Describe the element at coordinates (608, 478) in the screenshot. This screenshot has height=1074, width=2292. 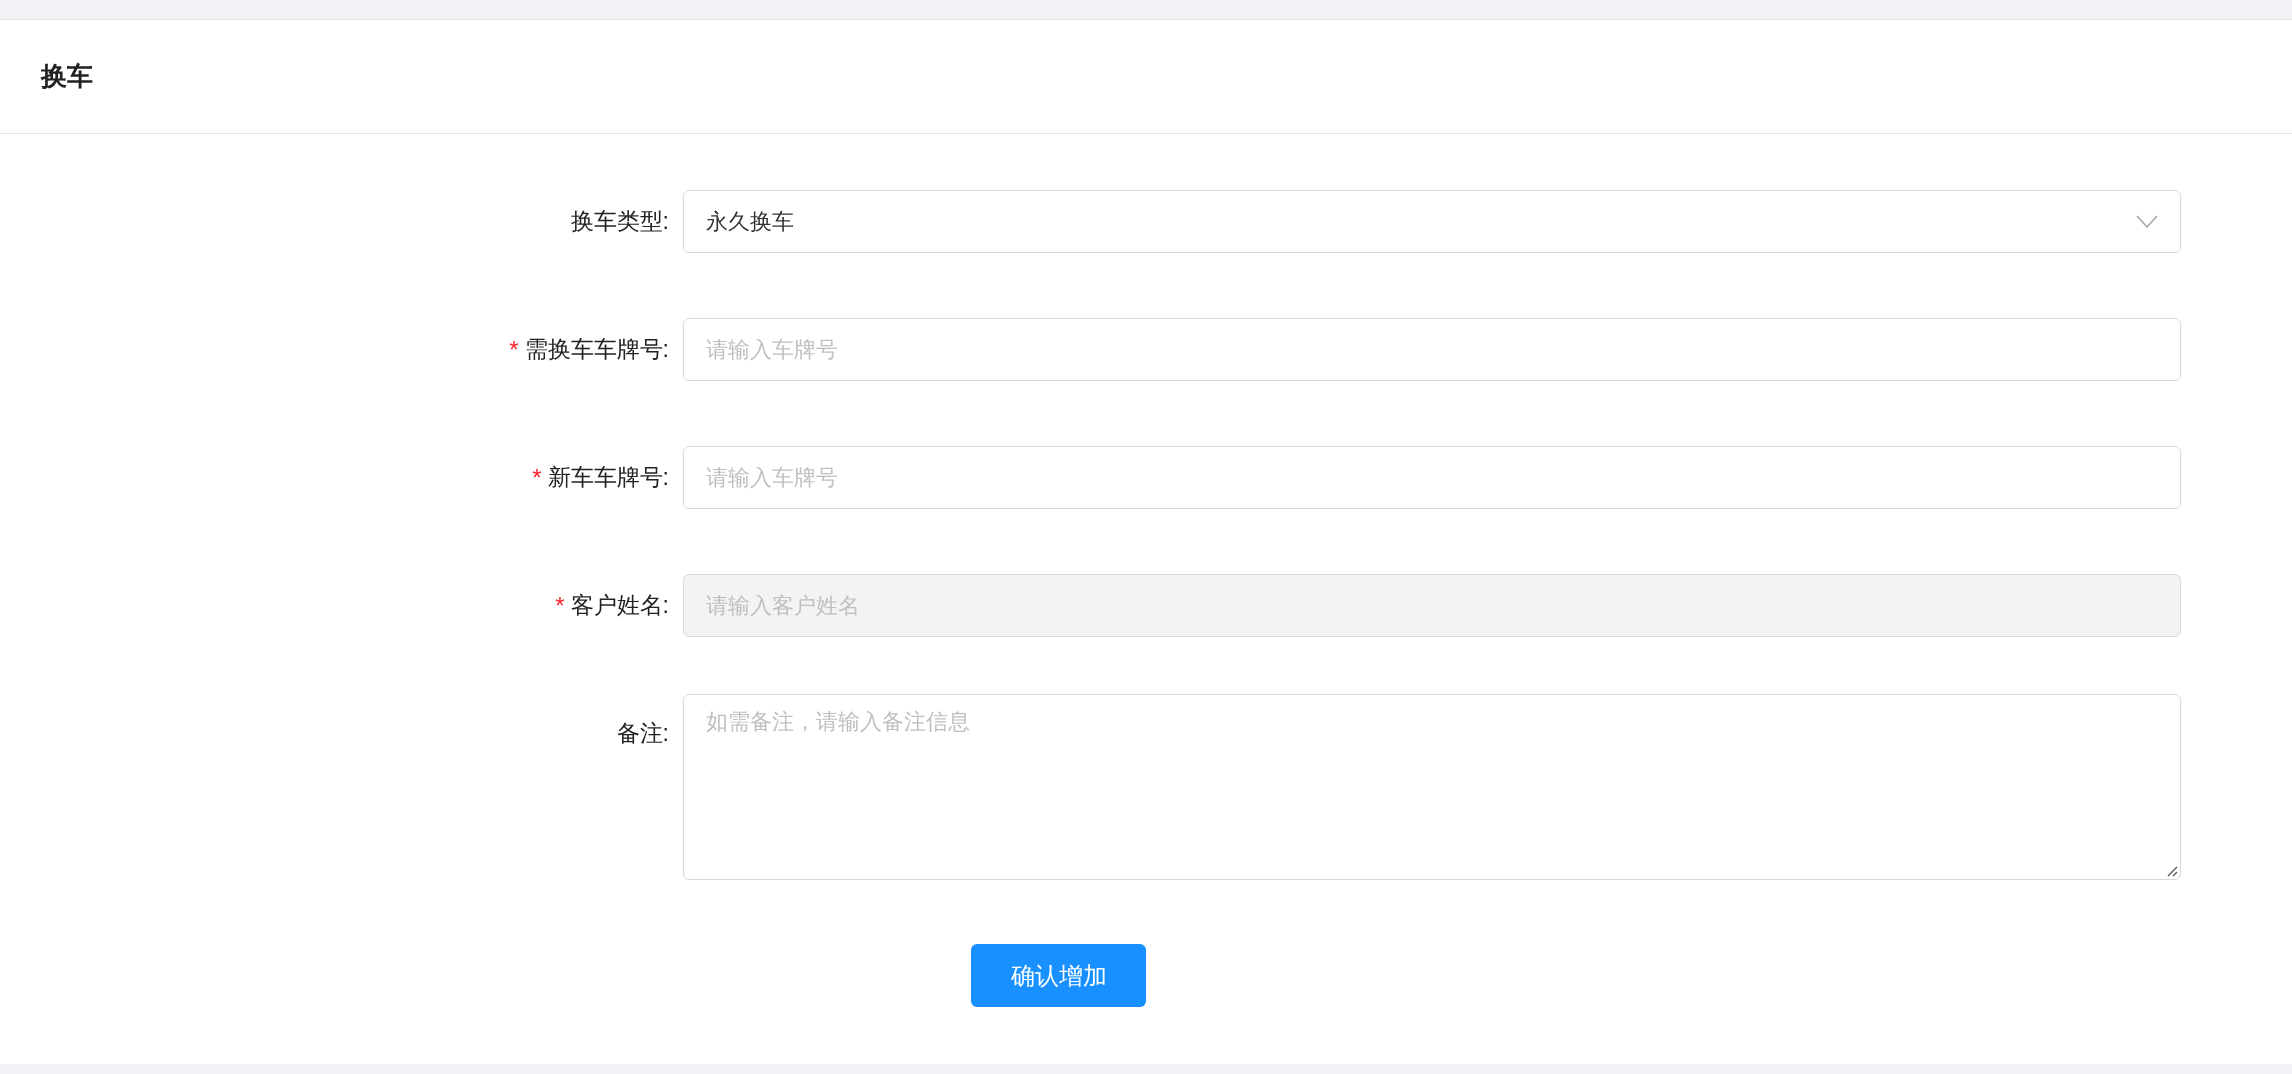
I see `field-label: 新车车牌号:` at that location.